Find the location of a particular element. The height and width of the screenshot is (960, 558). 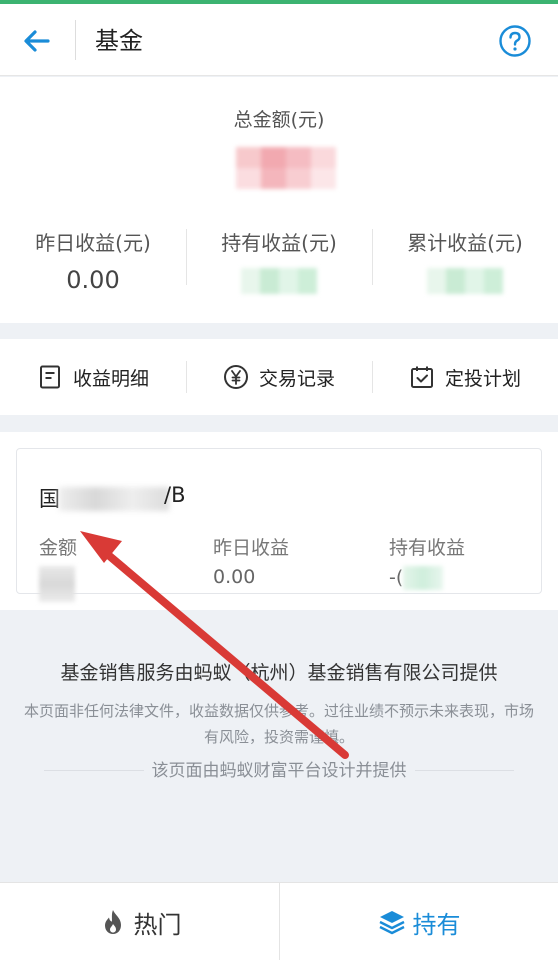

menu-auto-invest-plan-label: 定投计划 is located at coordinates (482, 378).